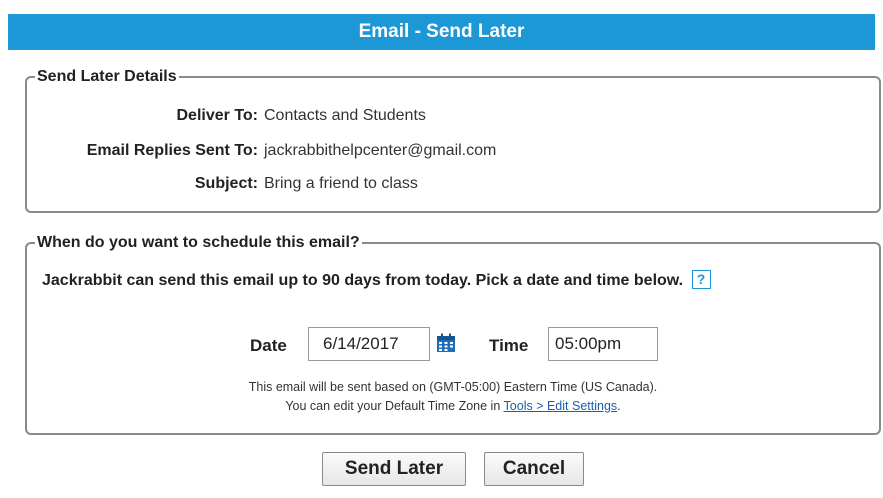  I want to click on send-later-details-legend: Send Later Details, so click(107, 76).